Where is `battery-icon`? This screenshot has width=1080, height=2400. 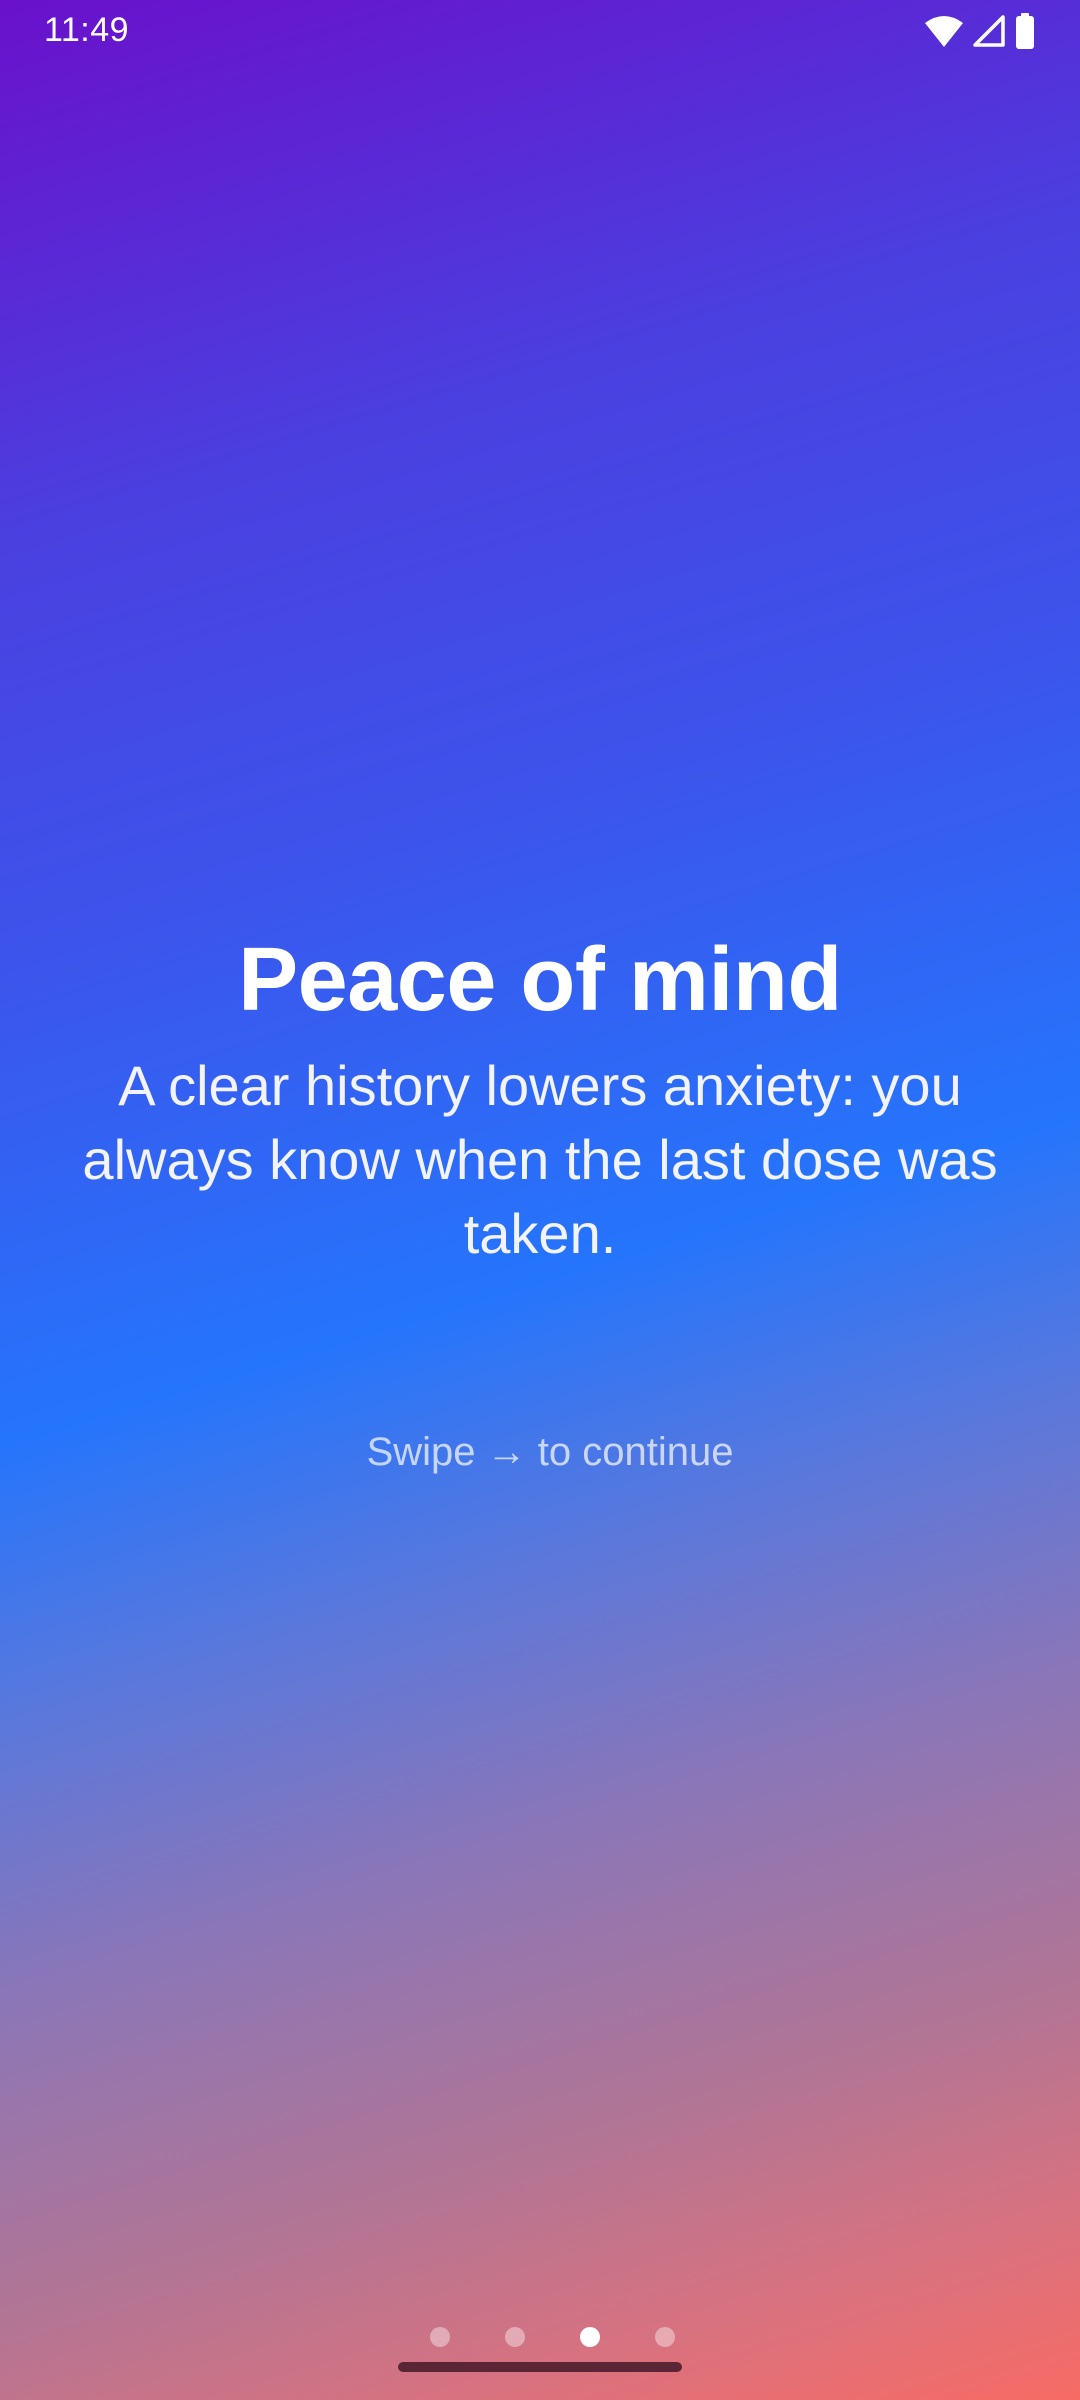 battery-icon is located at coordinates (1025, 31).